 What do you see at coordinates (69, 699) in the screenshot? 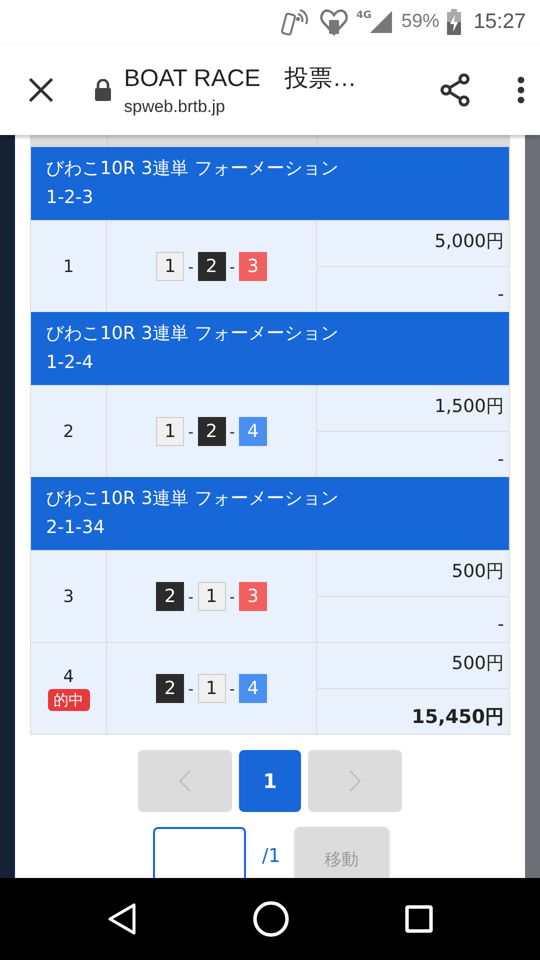
I see `hit-badge: 的中` at bounding box center [69, 699].